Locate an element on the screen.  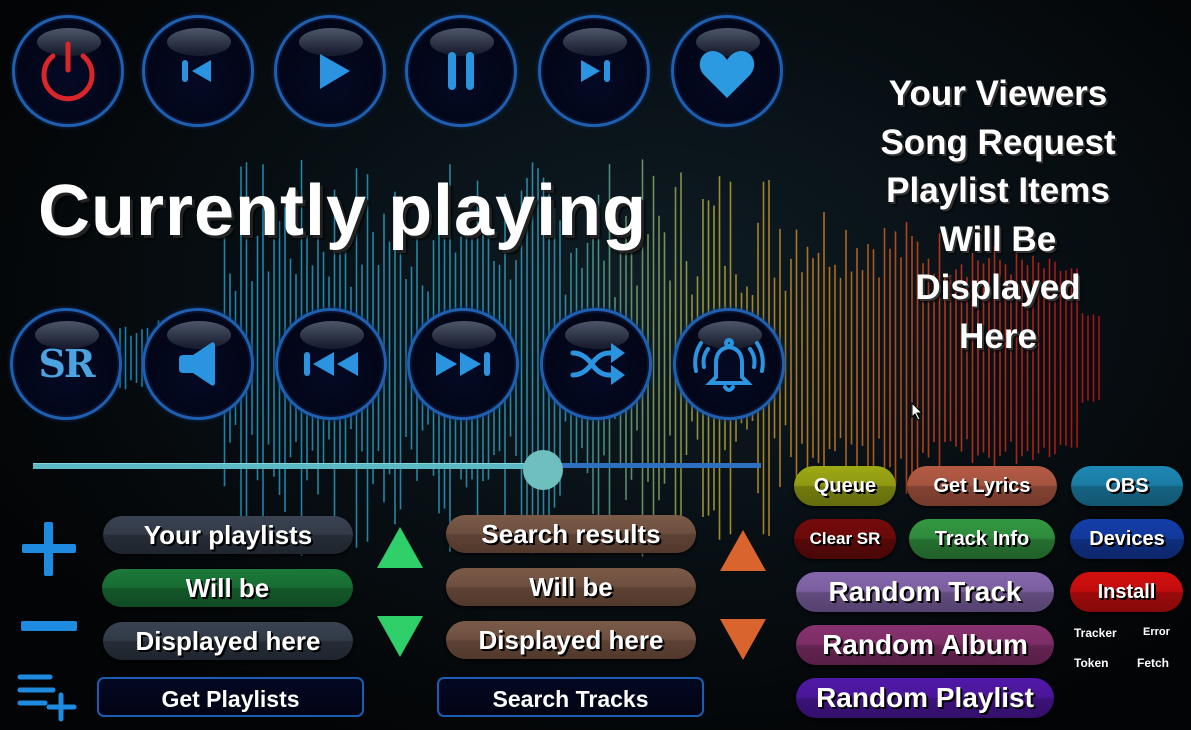
pause-button is located at coordinates (461, 71).